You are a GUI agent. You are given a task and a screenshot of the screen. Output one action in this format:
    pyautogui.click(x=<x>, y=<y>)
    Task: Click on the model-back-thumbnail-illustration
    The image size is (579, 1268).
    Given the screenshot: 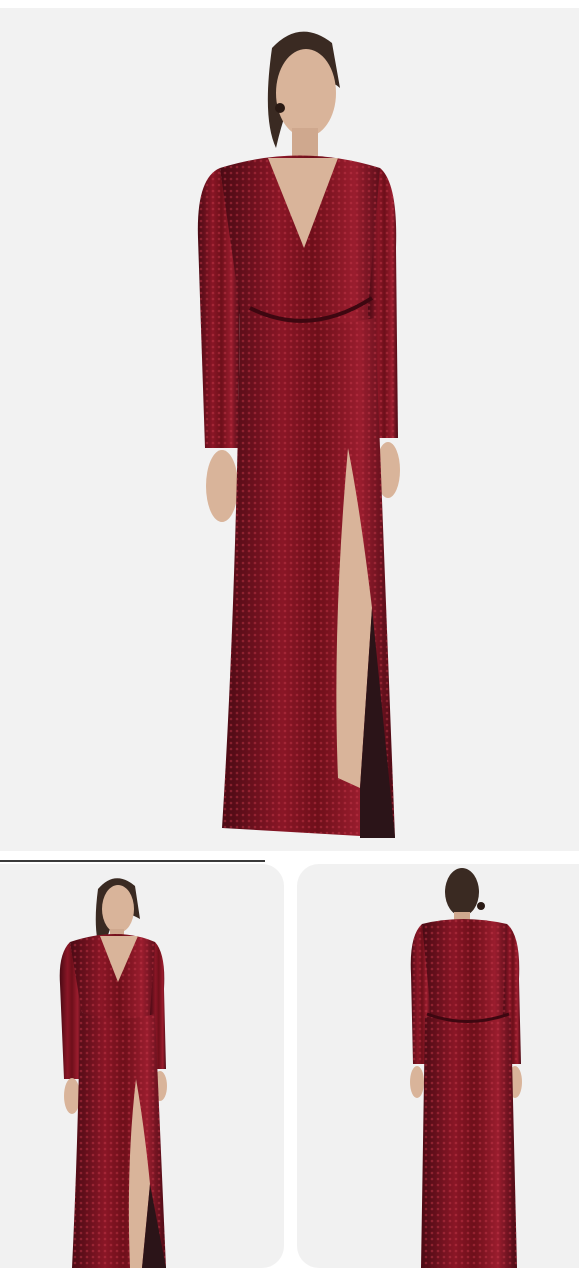 What is the action you would take?
    pyautogui.click(x=466, y=1068)
    